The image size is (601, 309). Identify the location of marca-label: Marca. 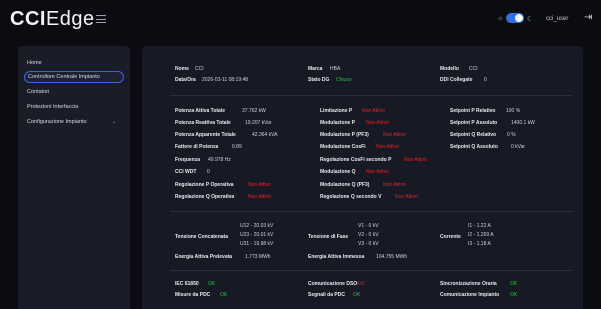
(315, 69).